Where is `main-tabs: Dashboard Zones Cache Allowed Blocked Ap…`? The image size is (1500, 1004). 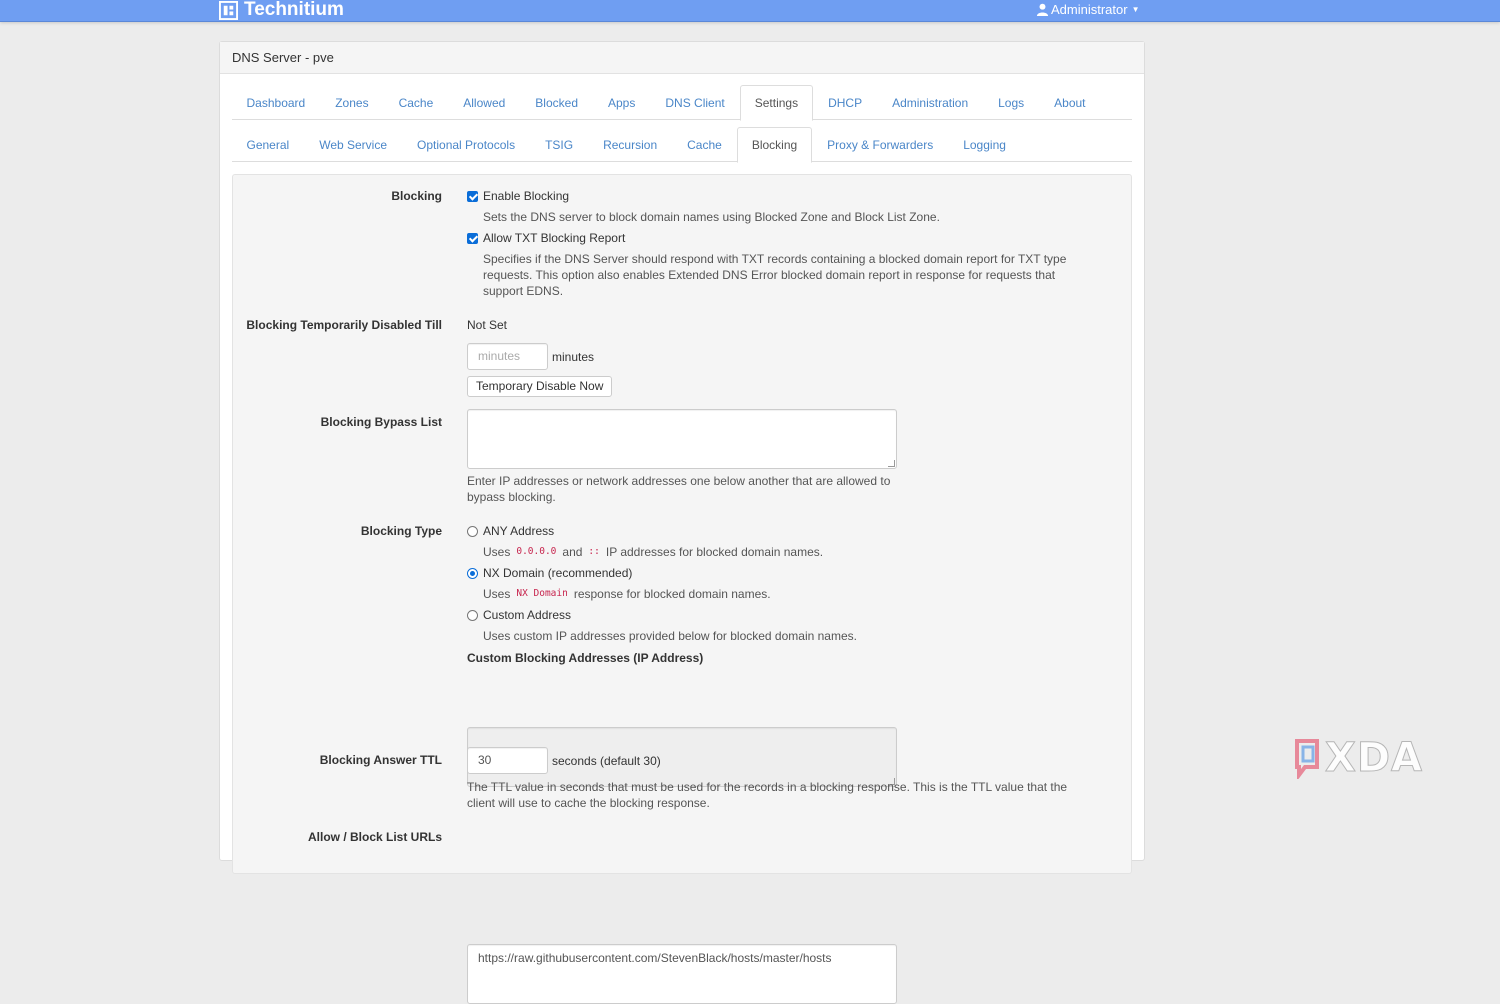 main-tabs: Dashboard Zones Cache Allowed Blocked Ap… is located at coordinates (682, 103).